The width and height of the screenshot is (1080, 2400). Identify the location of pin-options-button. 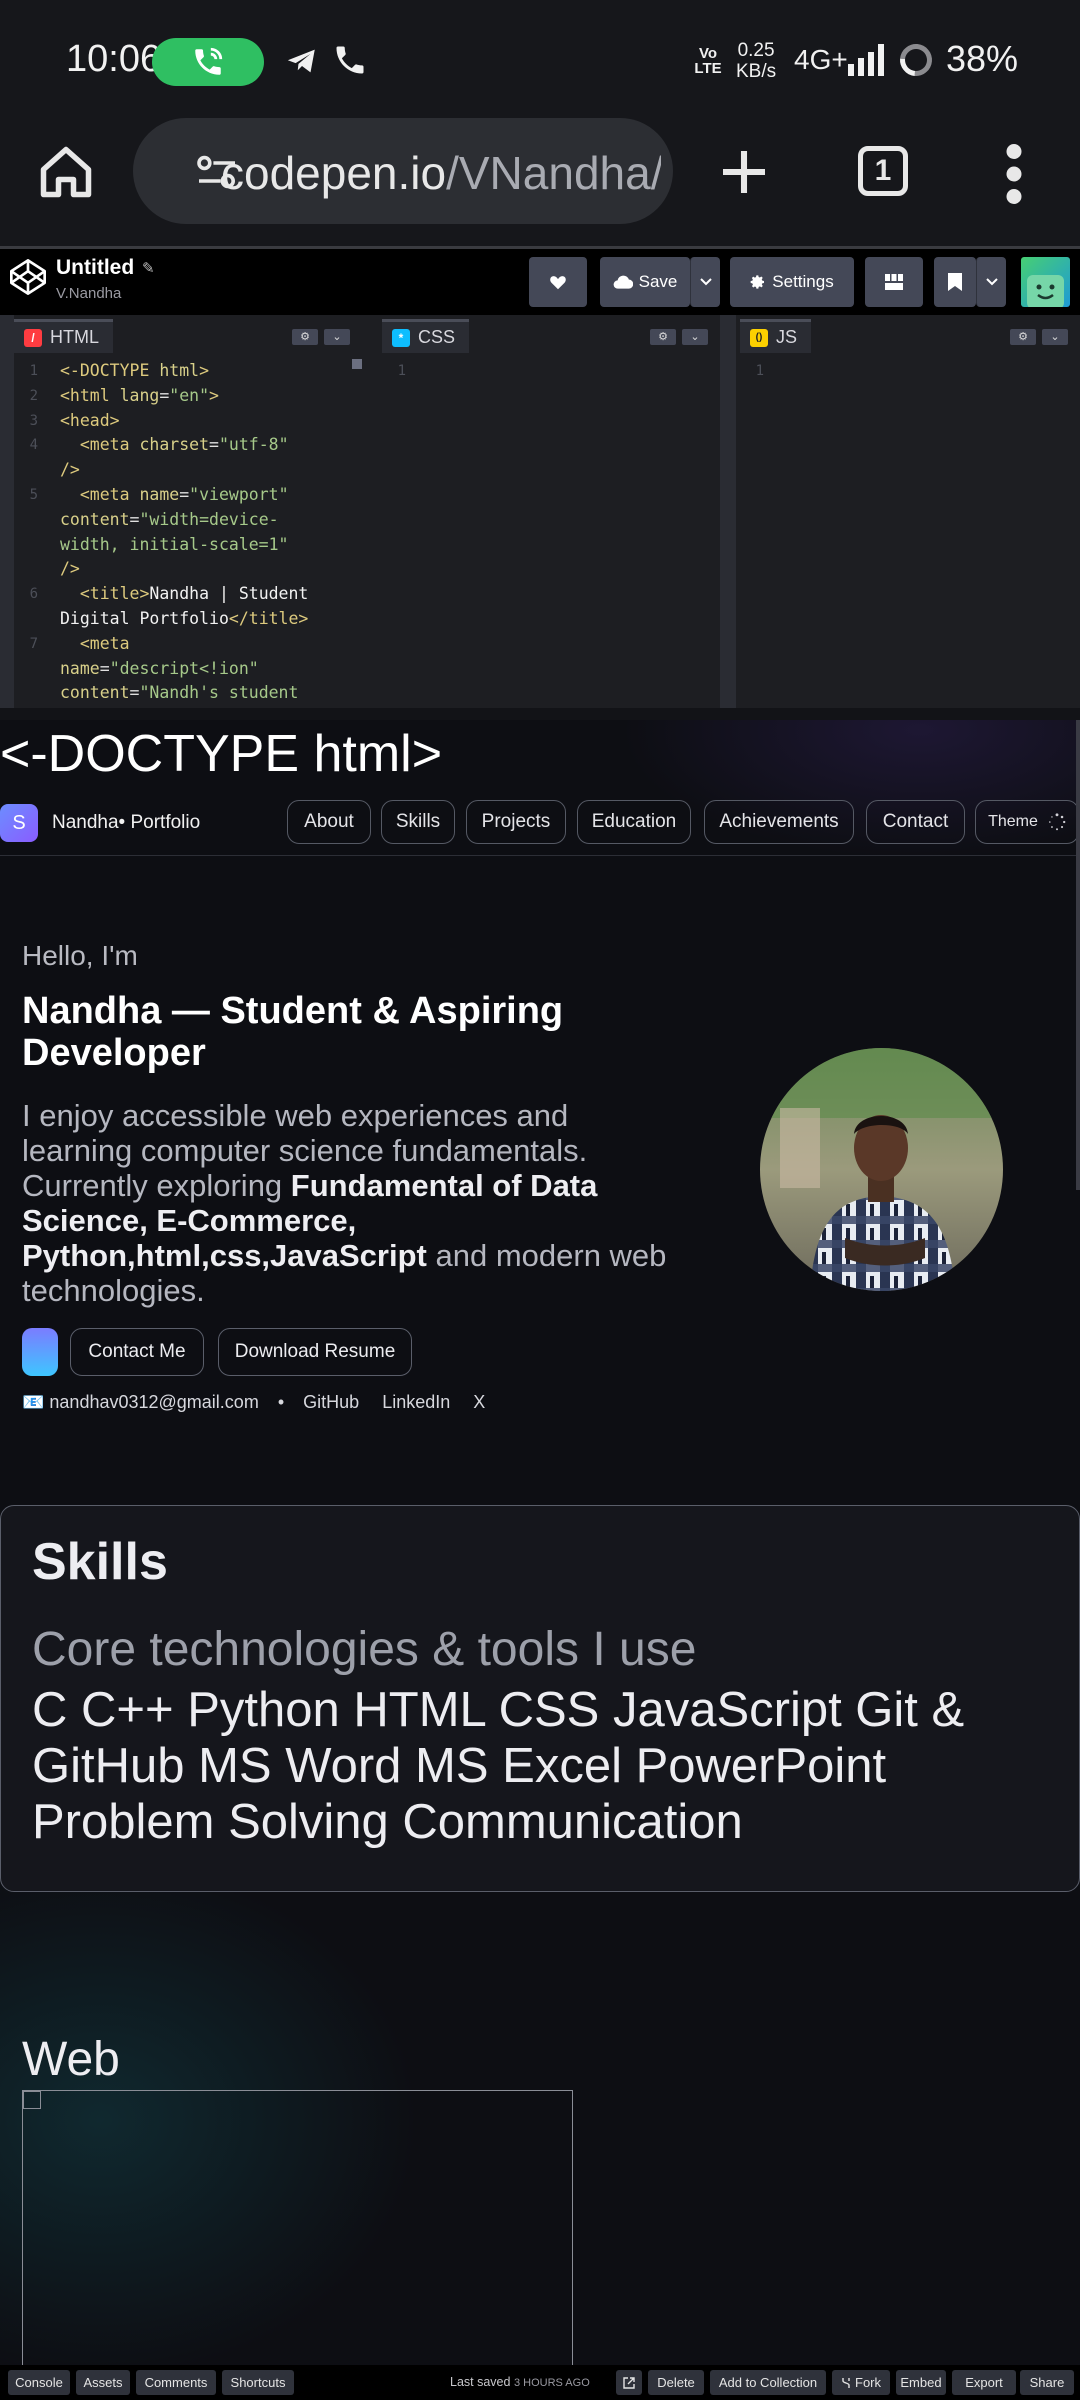
(991, 282).